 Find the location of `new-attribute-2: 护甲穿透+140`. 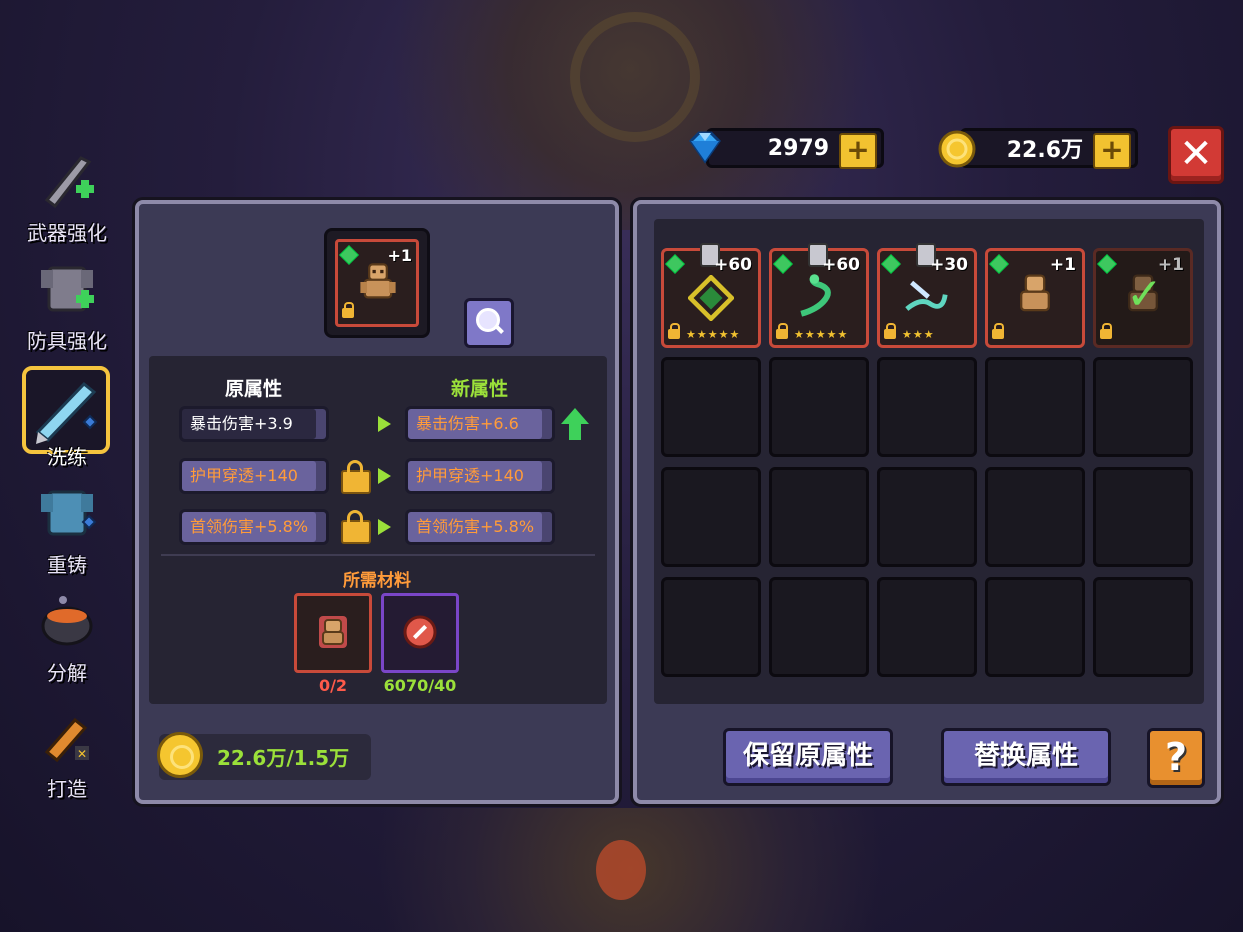

new-attribute-2: 护甲穿透+140 is located at coordinates (480, 476).